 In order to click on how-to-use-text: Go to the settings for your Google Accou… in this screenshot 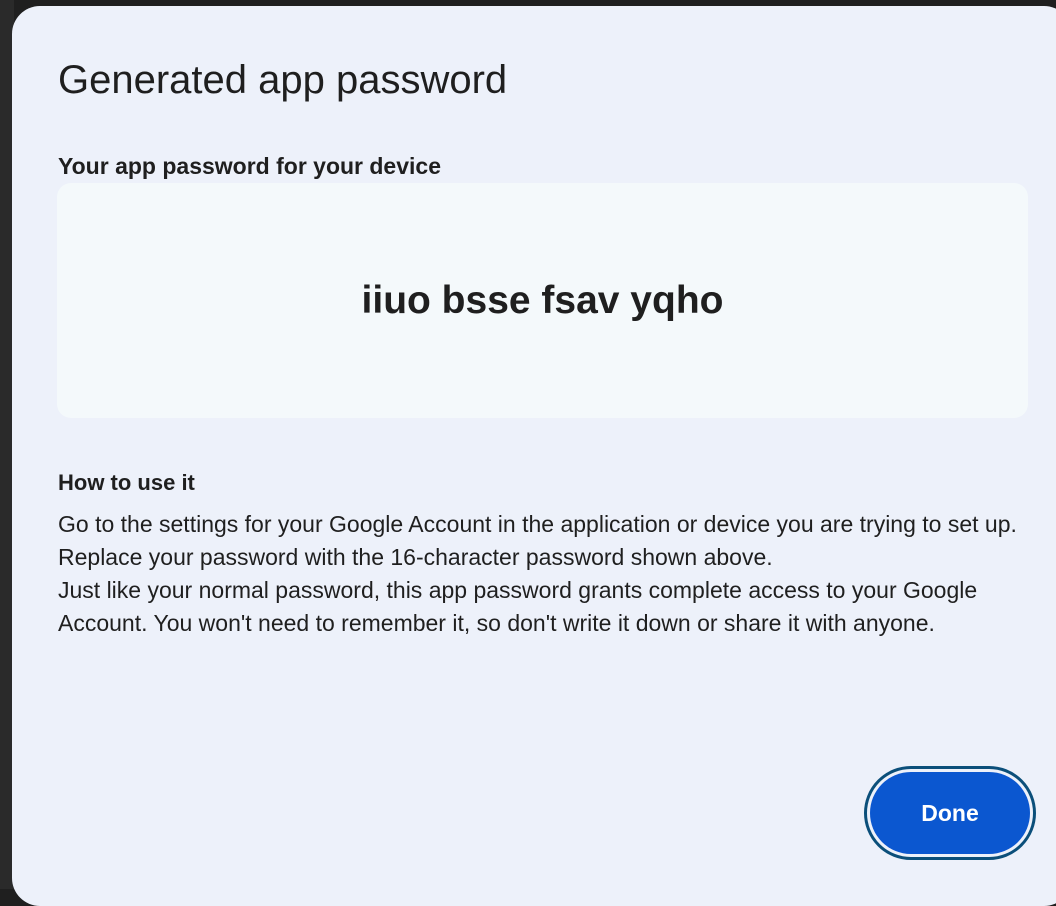, I will do `click(553, 574)`.